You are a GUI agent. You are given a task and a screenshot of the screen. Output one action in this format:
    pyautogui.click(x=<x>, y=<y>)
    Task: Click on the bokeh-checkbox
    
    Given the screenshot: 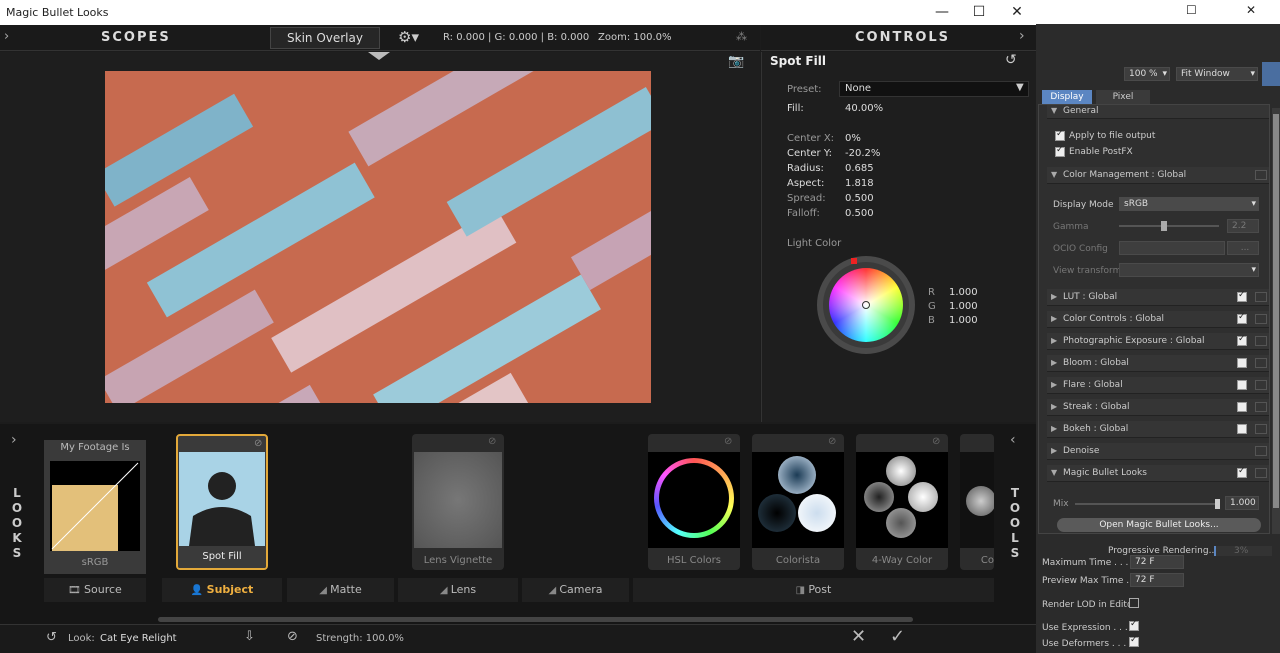 What is the action you would take?
    pyautogui.click(x=1242, y=429)
    